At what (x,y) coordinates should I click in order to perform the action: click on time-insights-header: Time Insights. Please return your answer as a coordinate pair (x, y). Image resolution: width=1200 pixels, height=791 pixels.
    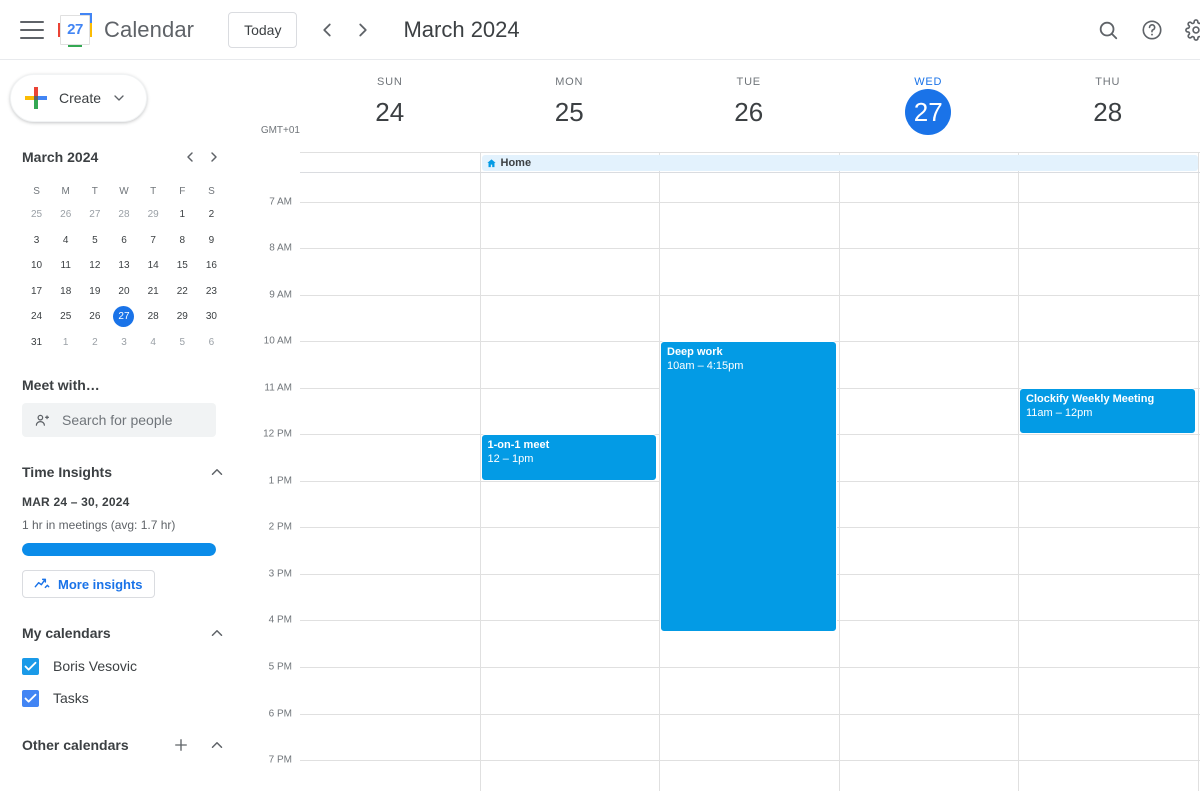
    Looking at the image, I should click on (124, 472).